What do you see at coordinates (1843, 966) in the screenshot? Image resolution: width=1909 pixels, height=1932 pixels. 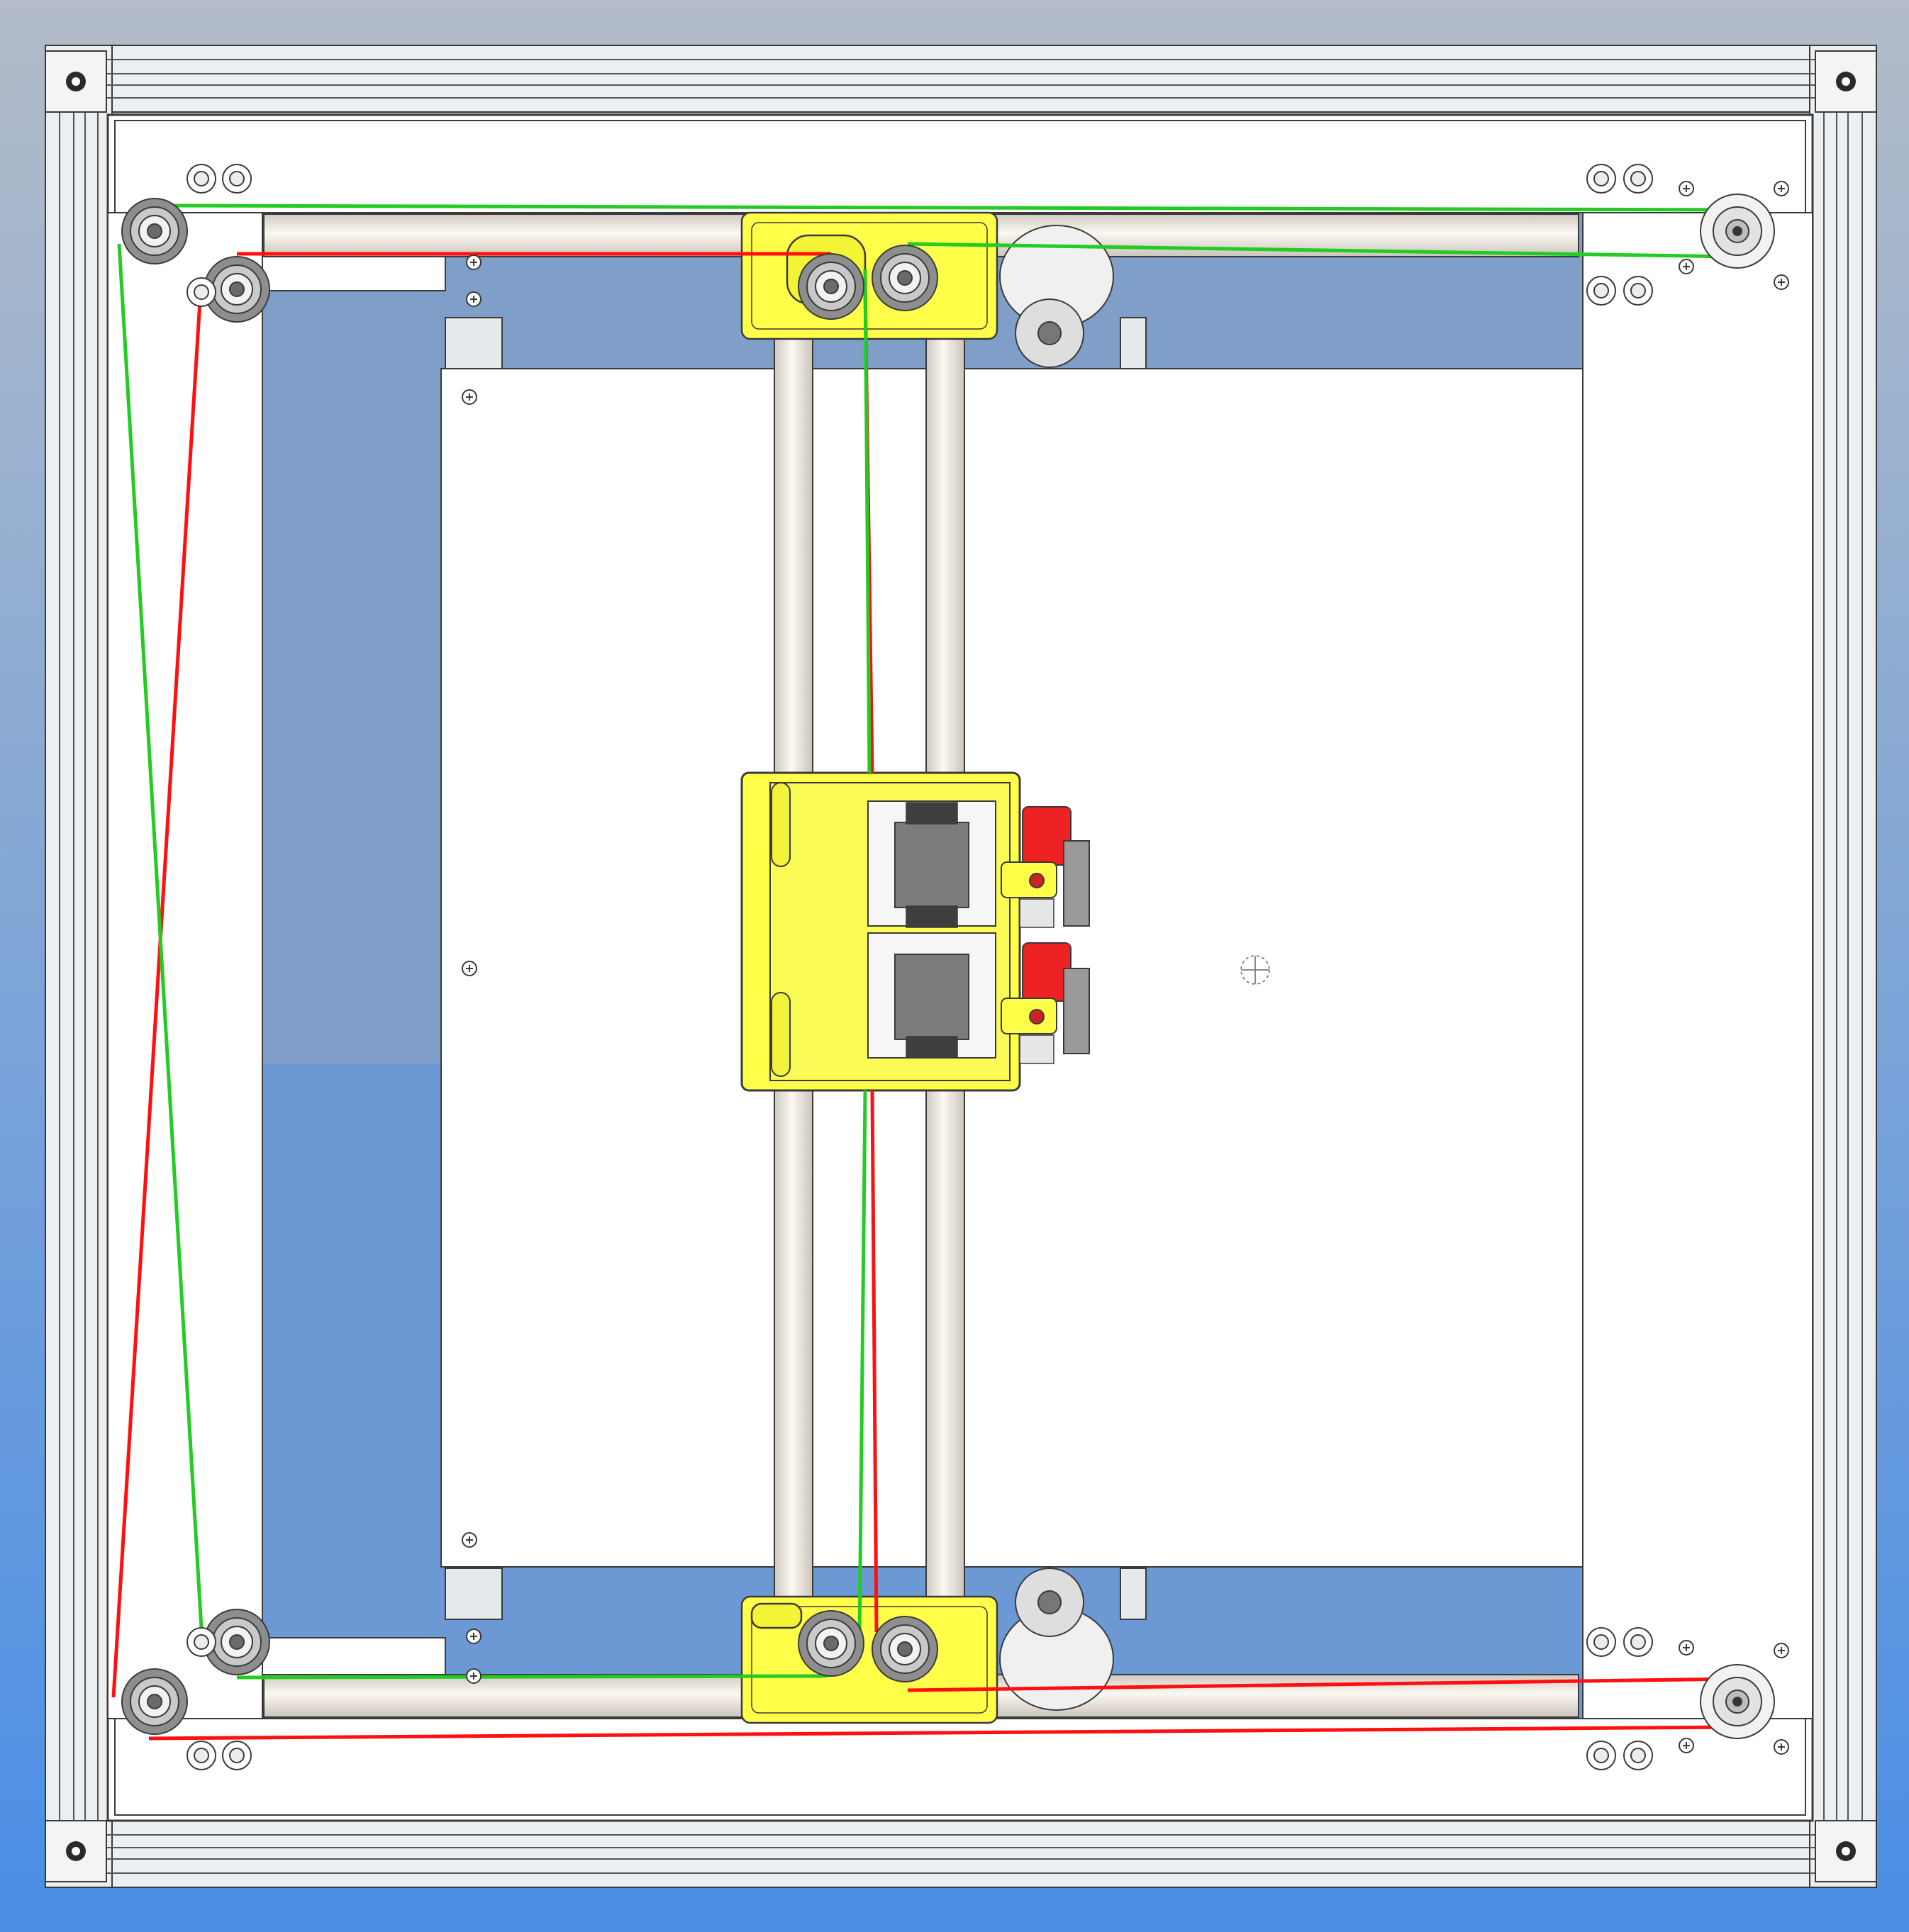 I see `frame-right-rail` at bounding box center [1843, 966].